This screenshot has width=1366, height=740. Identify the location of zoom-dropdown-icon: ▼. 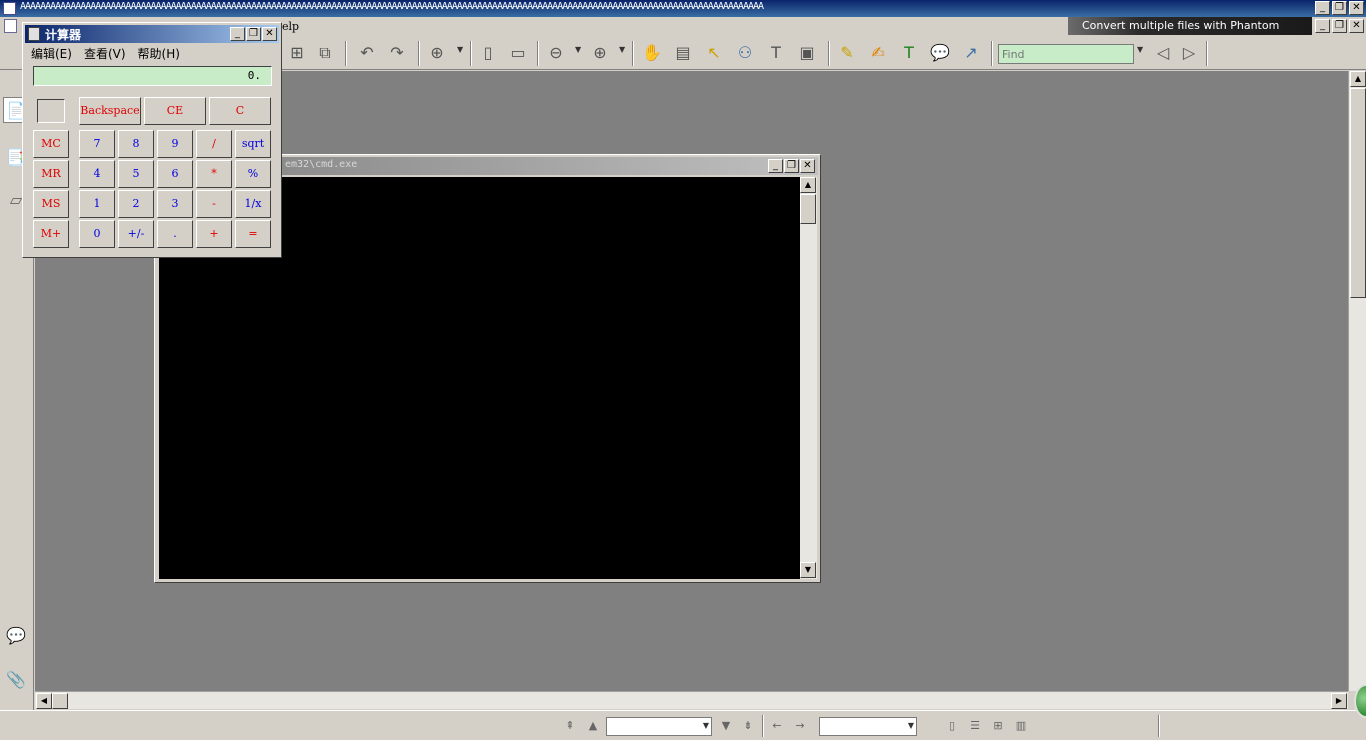
(460, 49).